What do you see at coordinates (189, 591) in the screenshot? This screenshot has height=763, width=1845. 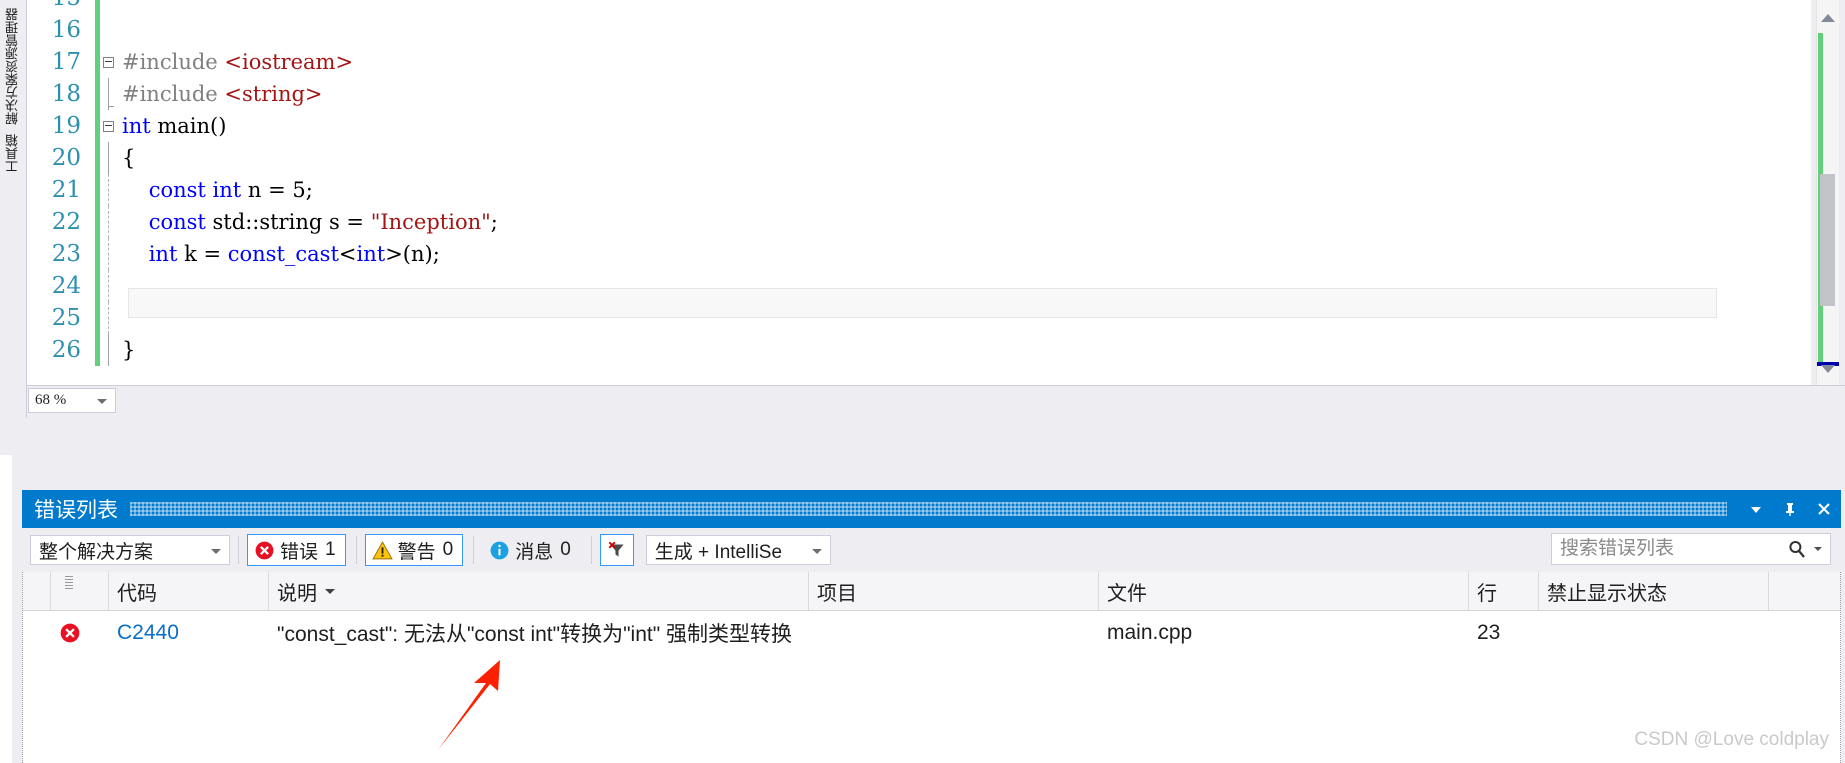 I see `column-header: 代码` at bounding box center [189, 591].